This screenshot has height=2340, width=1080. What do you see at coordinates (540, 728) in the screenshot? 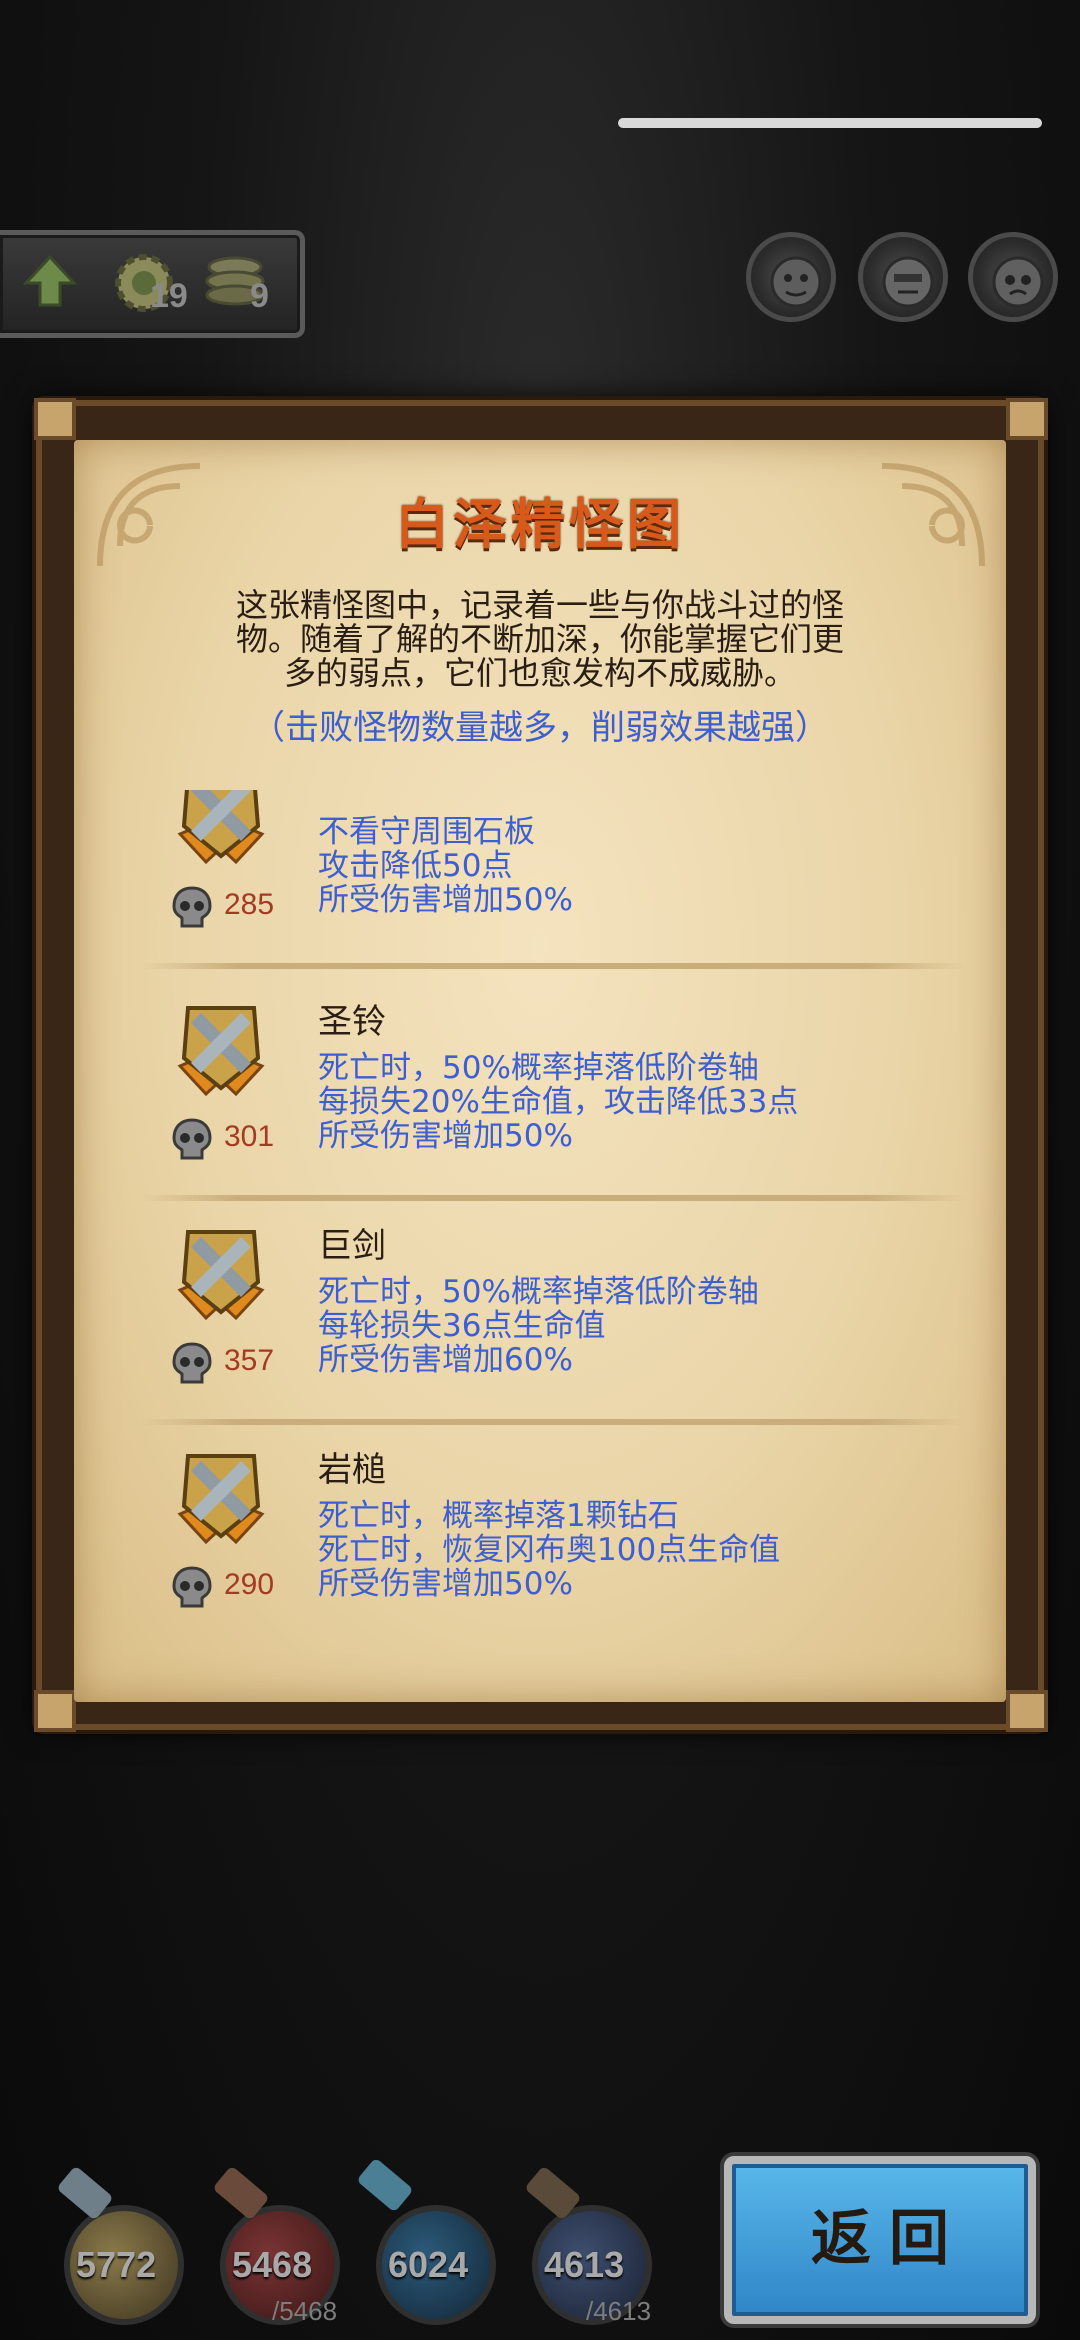
I see `intro-hint: （击败怪物数量越多，削弱效果越强）` at bounding box center [540, 728].